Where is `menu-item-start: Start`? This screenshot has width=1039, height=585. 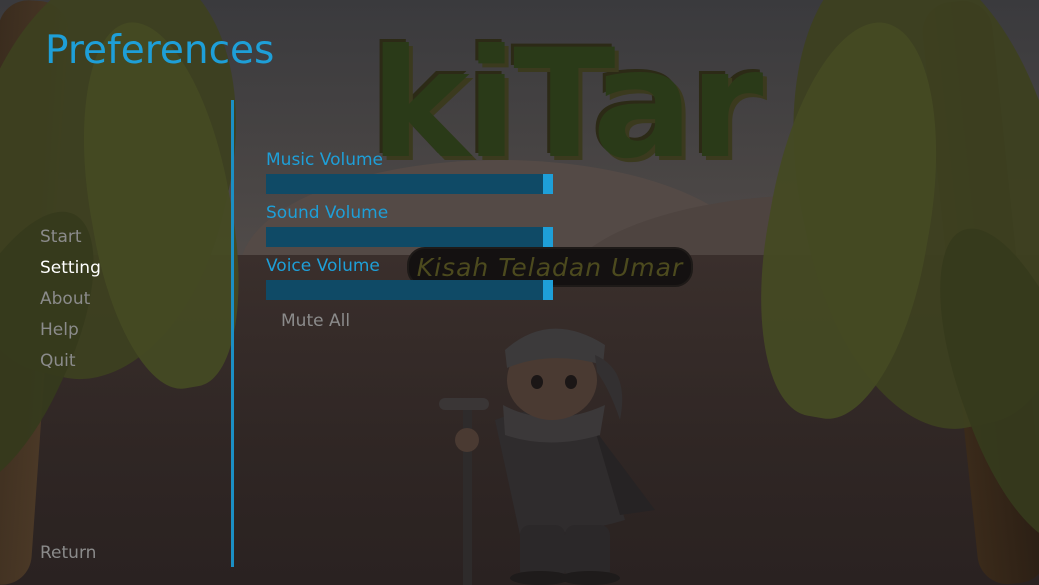
menu-item-start: Start is located at coordinates (70, 237).